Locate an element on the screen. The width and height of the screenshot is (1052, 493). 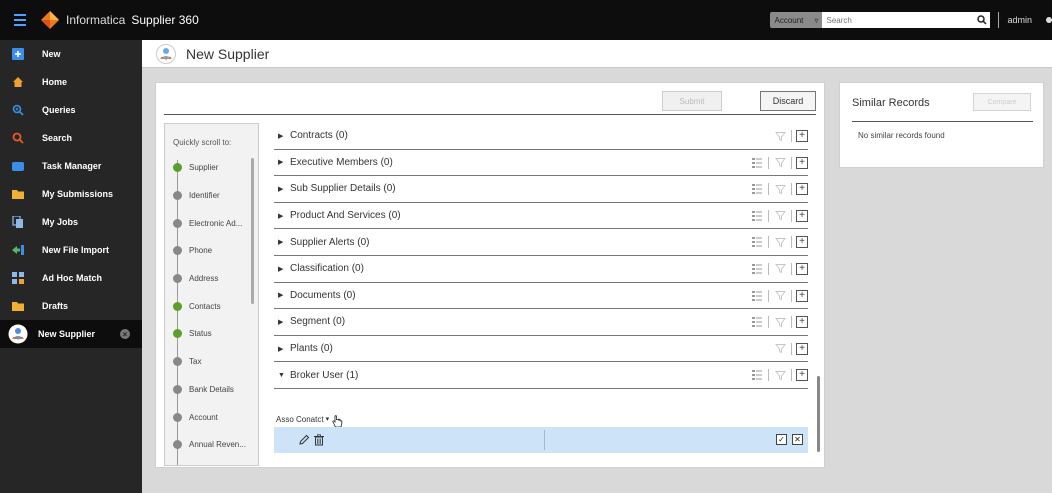
scroll-nav-item: Account is located at coordinates (211, 417).